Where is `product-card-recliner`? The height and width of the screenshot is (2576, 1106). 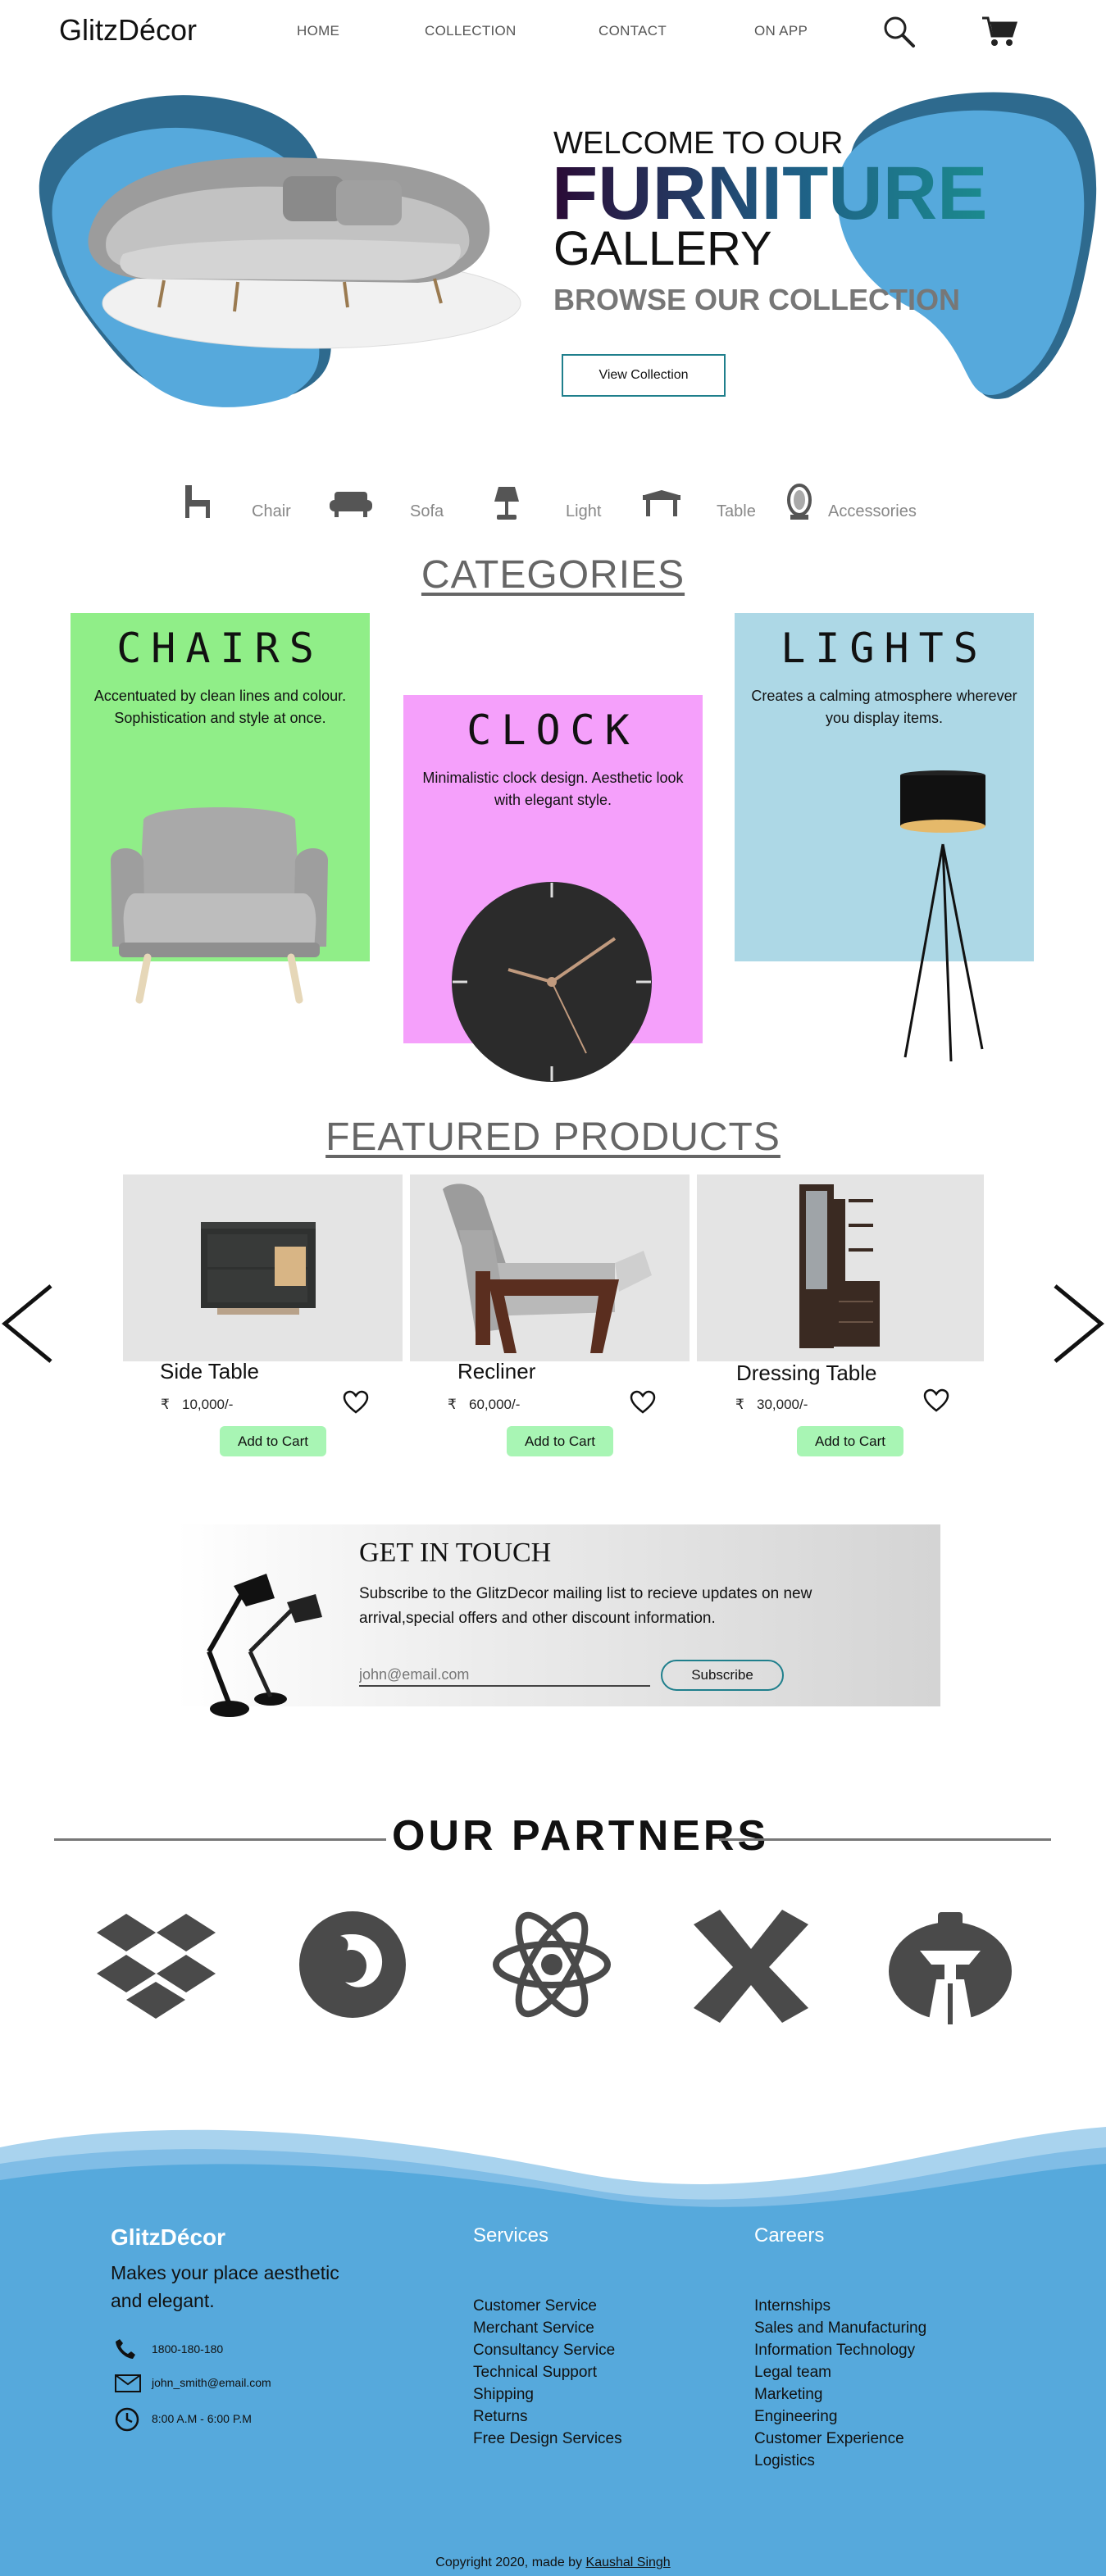 product-card-recliner is located at coordinates (550, 1267).